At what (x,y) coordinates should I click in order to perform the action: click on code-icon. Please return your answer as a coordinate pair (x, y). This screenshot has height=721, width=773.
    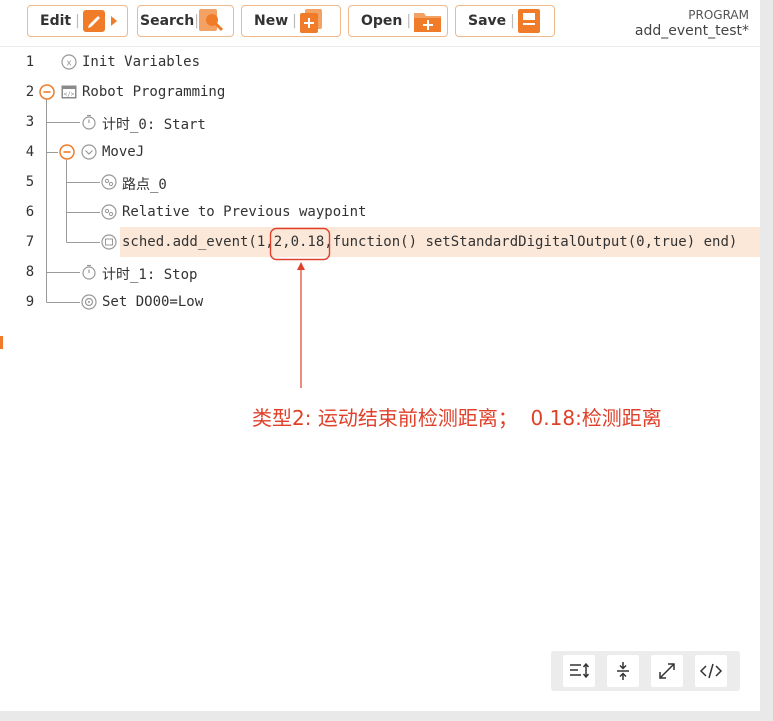
    Looking at the image, I should click on (711, 671).